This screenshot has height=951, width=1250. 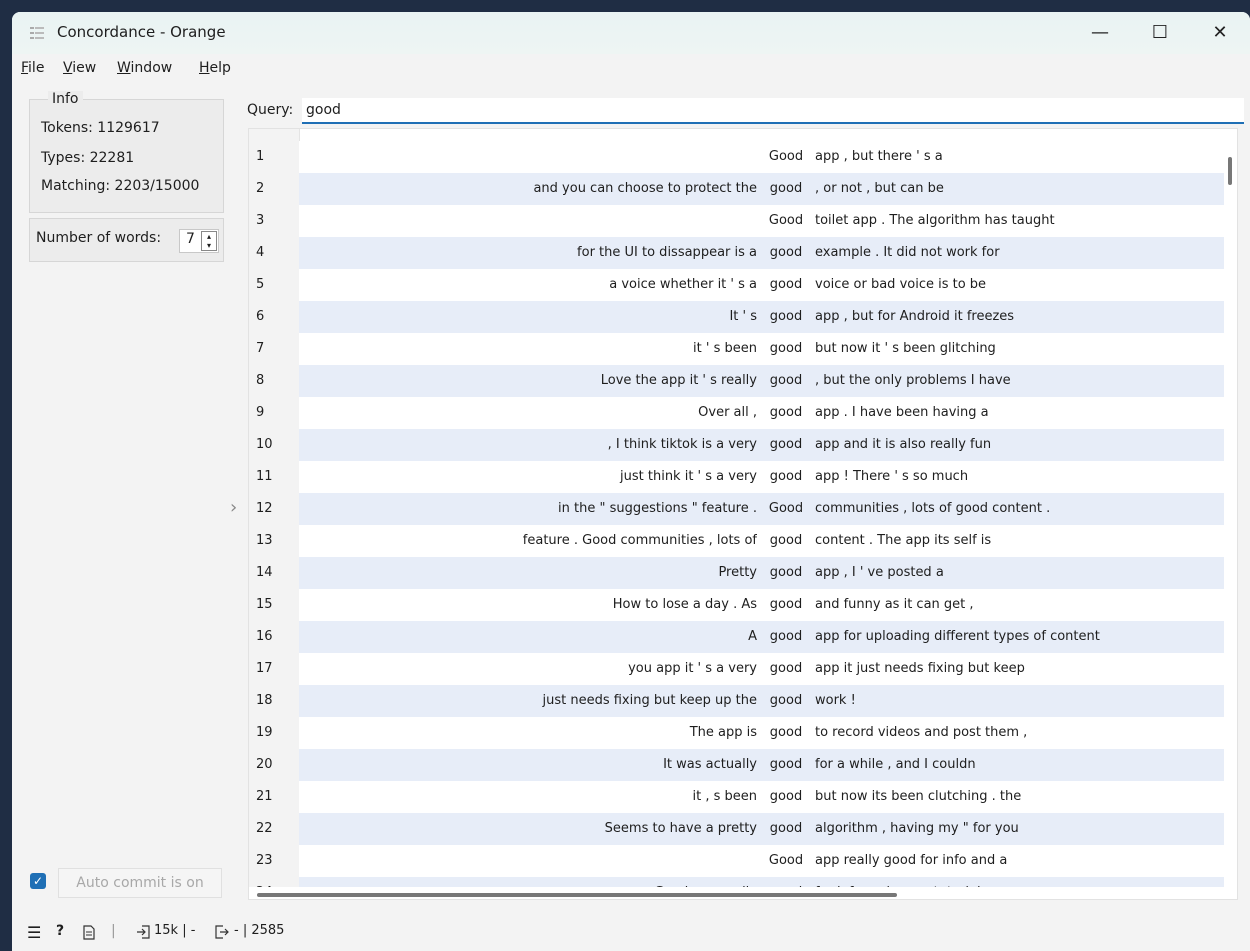 What do you see at coordinates (260, 156) in the screenshot?
I see `row-index: 1` at bounding box center [260, 156].